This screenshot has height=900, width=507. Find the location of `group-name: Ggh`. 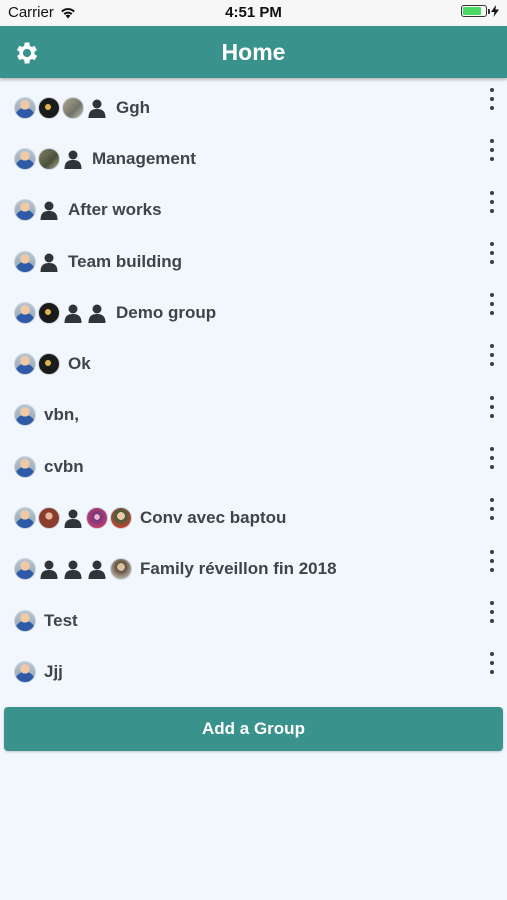

group-name: Ggh is located at coordinates (133, 107).